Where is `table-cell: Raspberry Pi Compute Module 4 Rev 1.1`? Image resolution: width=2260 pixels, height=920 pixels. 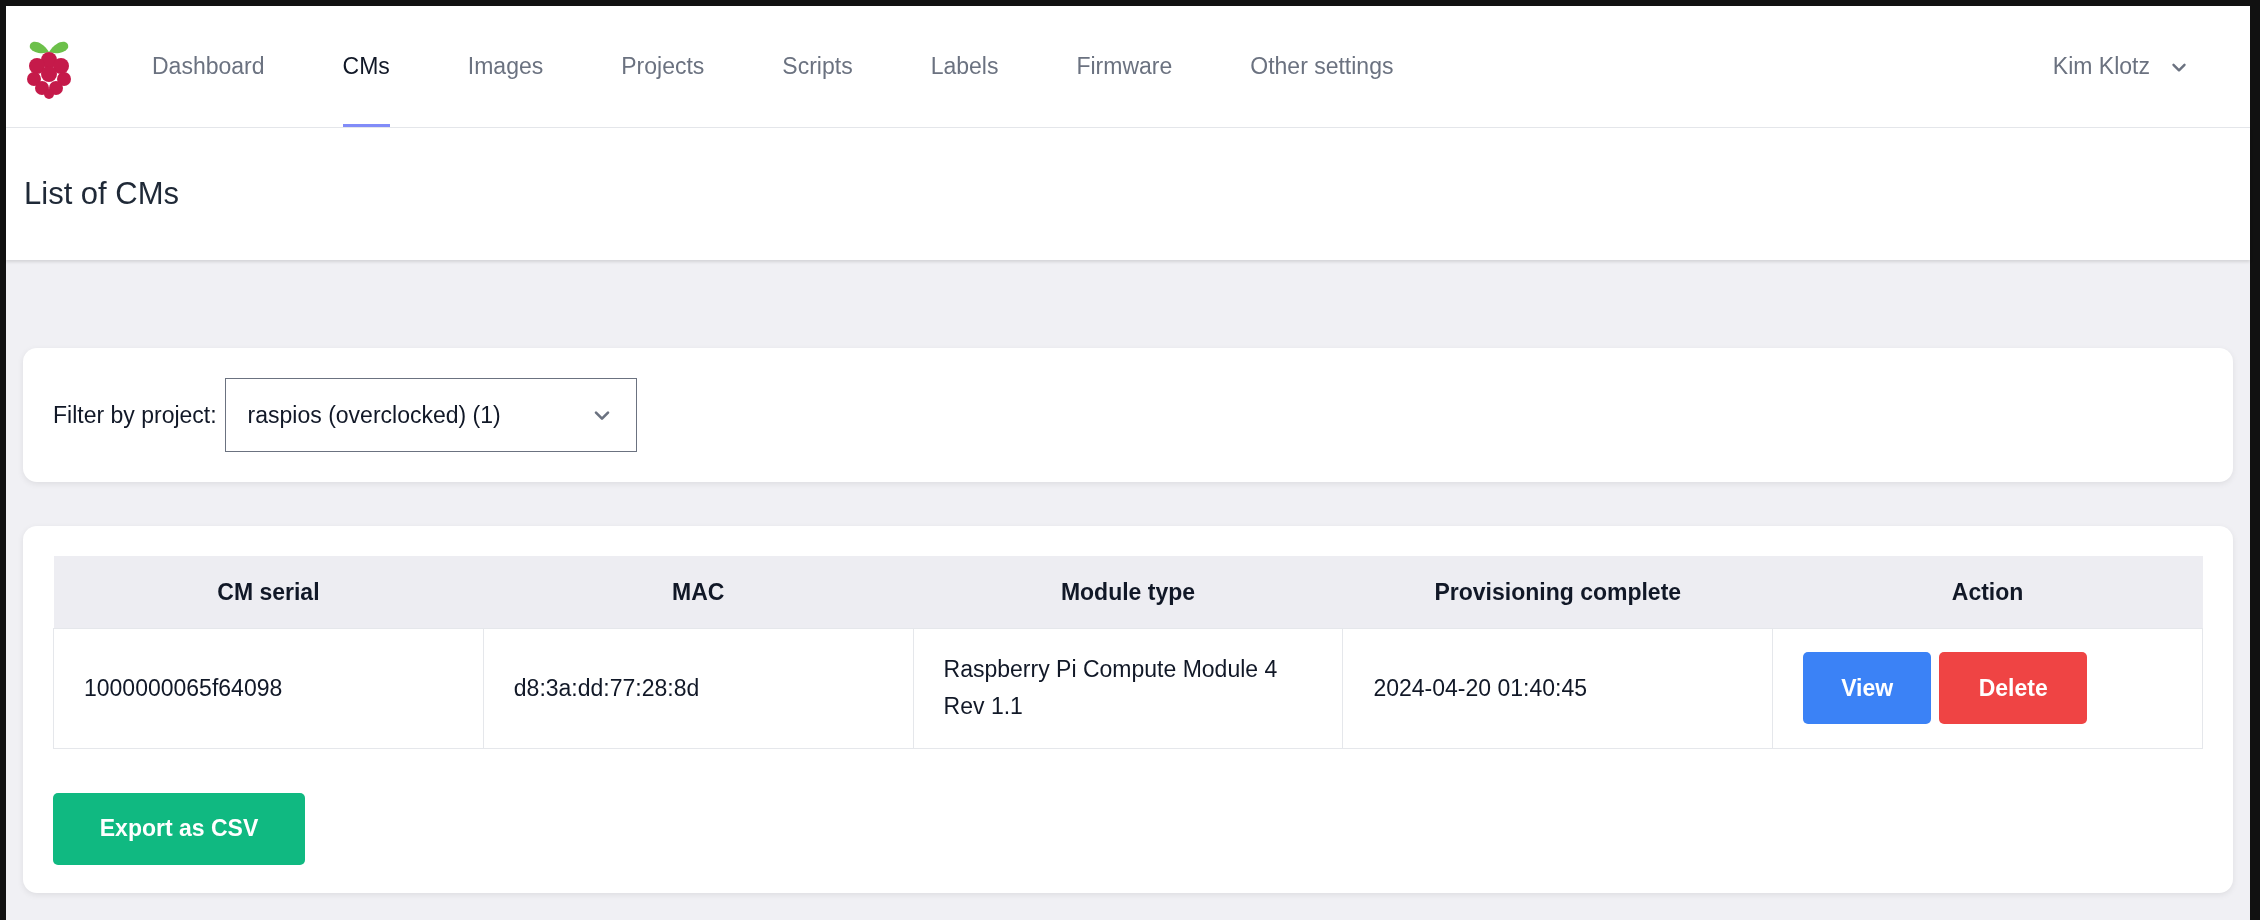 table-cell: Raspberry Pi Compute Module 4 Rev 1.1 is located at coordinates (1128, 688).